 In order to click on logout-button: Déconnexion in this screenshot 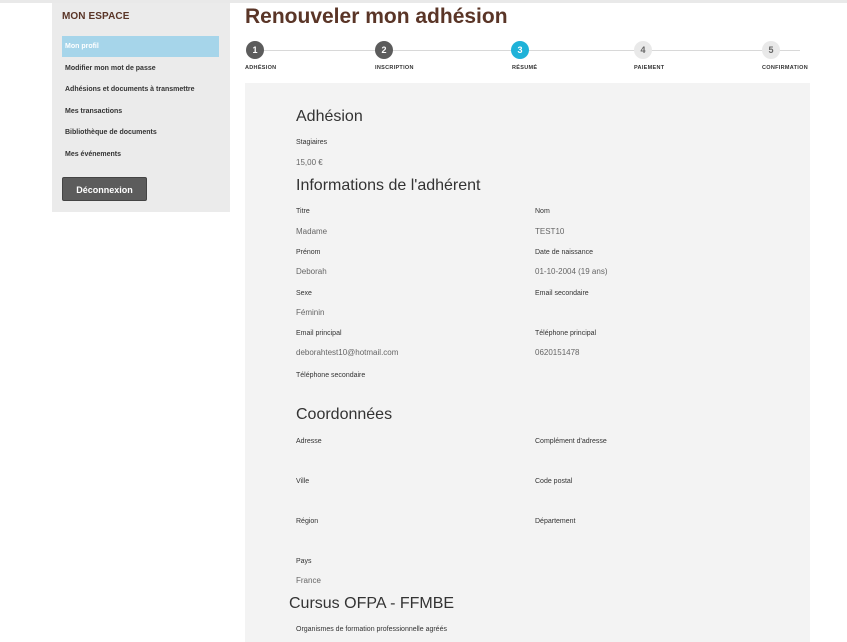, I will do `click(104, 189)`.